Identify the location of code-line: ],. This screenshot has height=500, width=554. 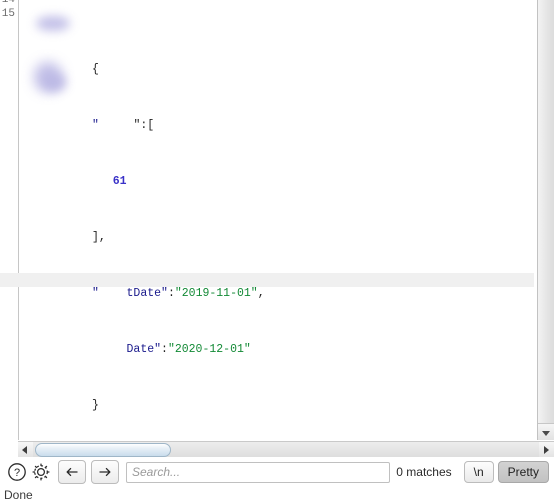
(278, 230).